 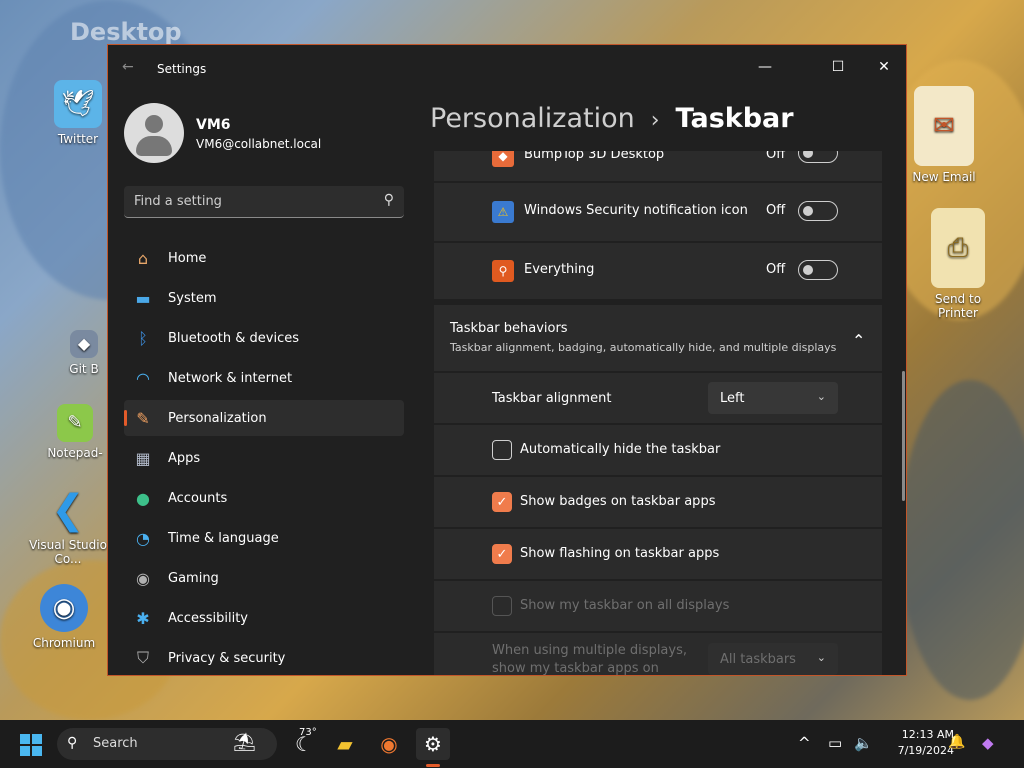 I want to click on autohide-checkbox, so click(x=502, y=450).